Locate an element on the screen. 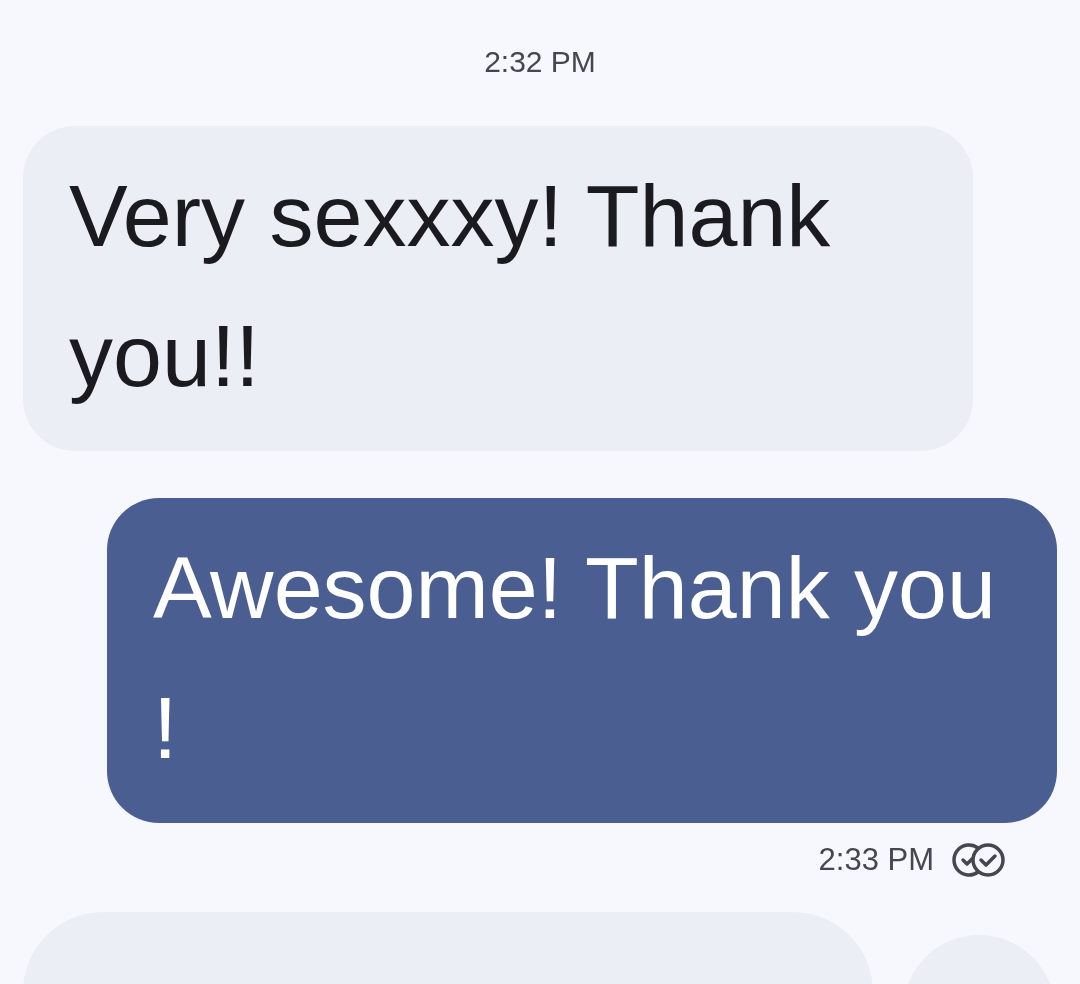  message-timestamp: 2:32 PM is located at coordinates (540, 62).